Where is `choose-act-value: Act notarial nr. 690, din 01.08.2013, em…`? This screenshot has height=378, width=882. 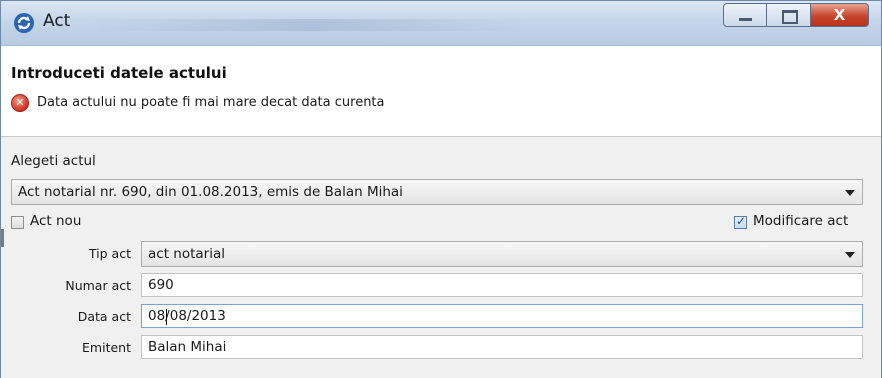 choose-act-value: Act notarial nr. 690, din 01.08.2013, em… is located at coordinates (210, 192).